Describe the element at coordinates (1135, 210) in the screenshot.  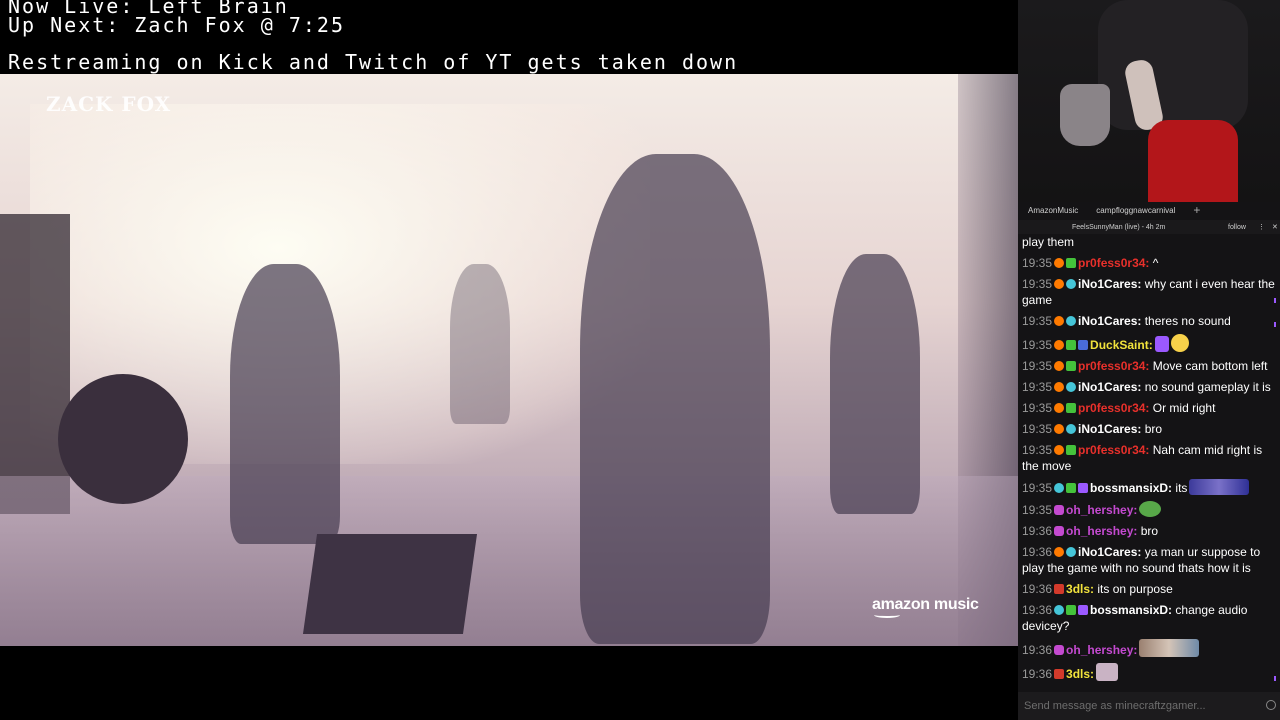
I see `tab-campfloggnawcarnival: campfloggnawcarnival` at that location.